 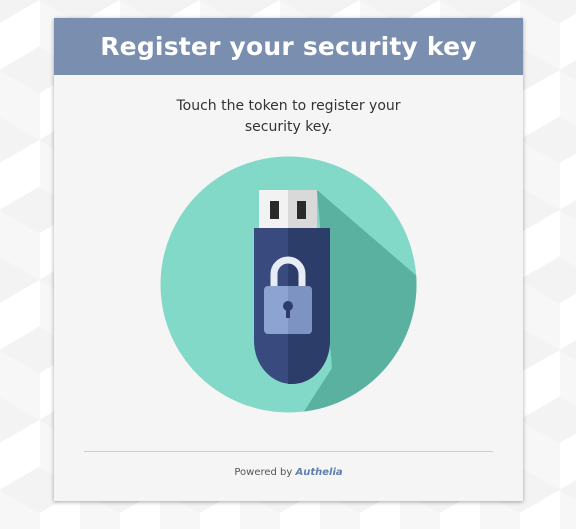 I want to click on usb-connector-slot-left, so click(x=274, y=210).